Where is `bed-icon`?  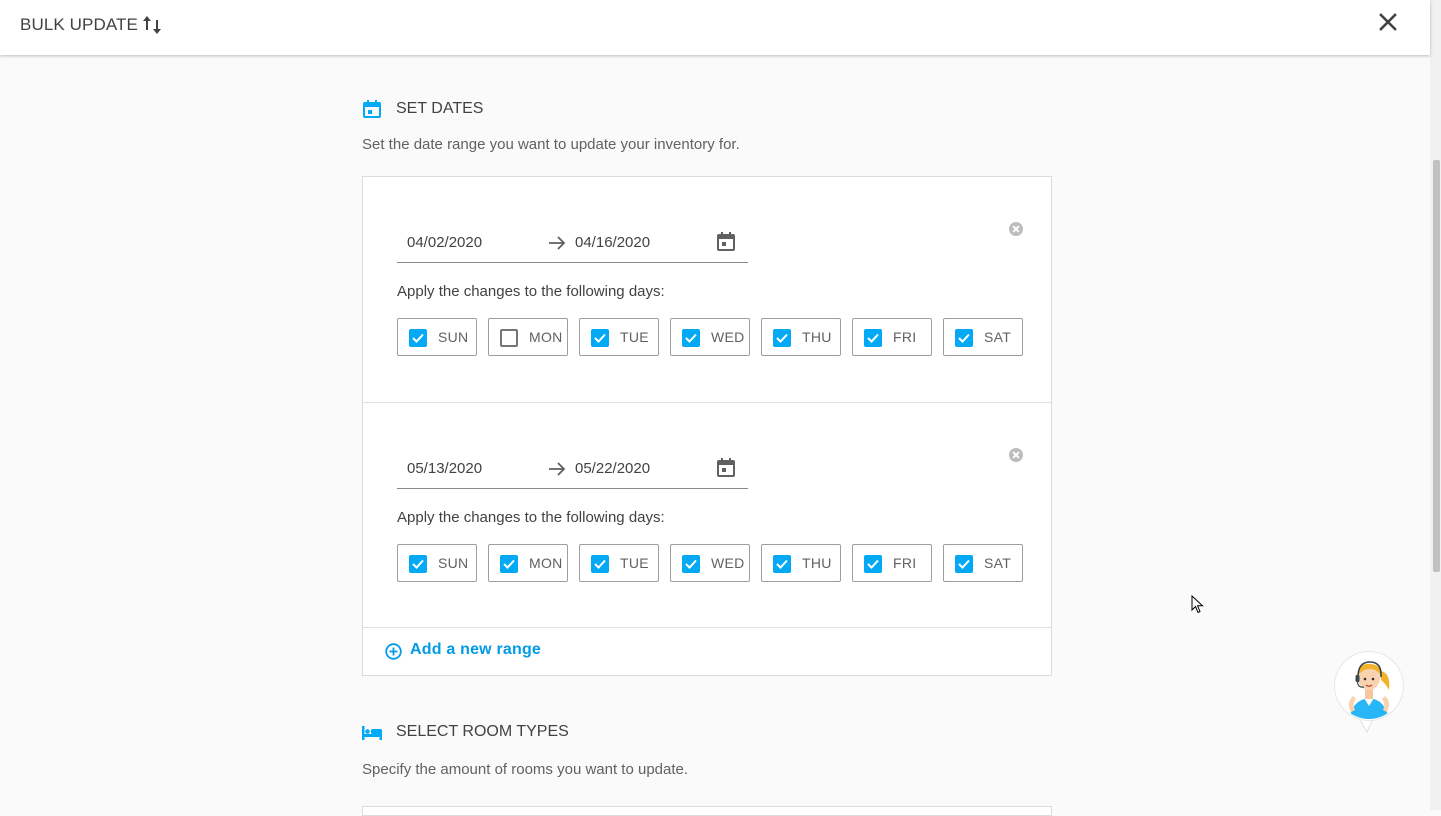
bed-icon is located at coordinates (372, 733).